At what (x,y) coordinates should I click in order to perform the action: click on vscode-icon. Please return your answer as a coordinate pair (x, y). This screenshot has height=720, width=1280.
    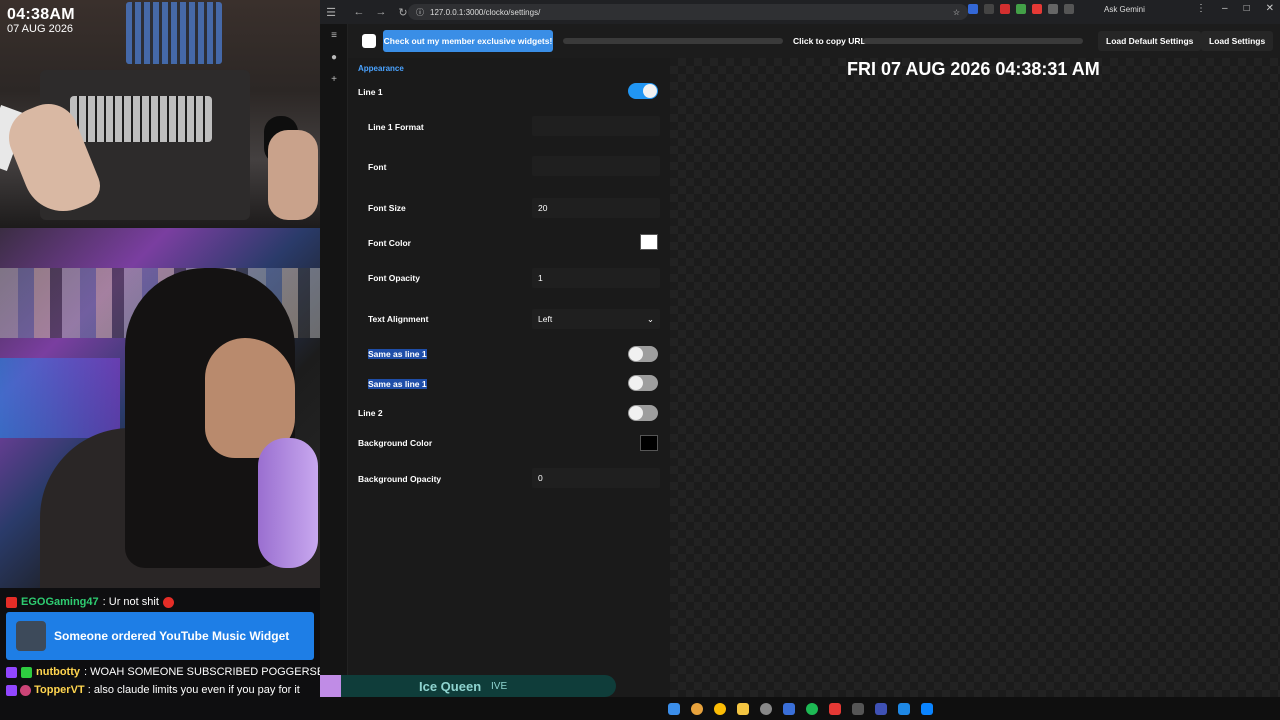
    Looking at the image, I should click on (926, 708).